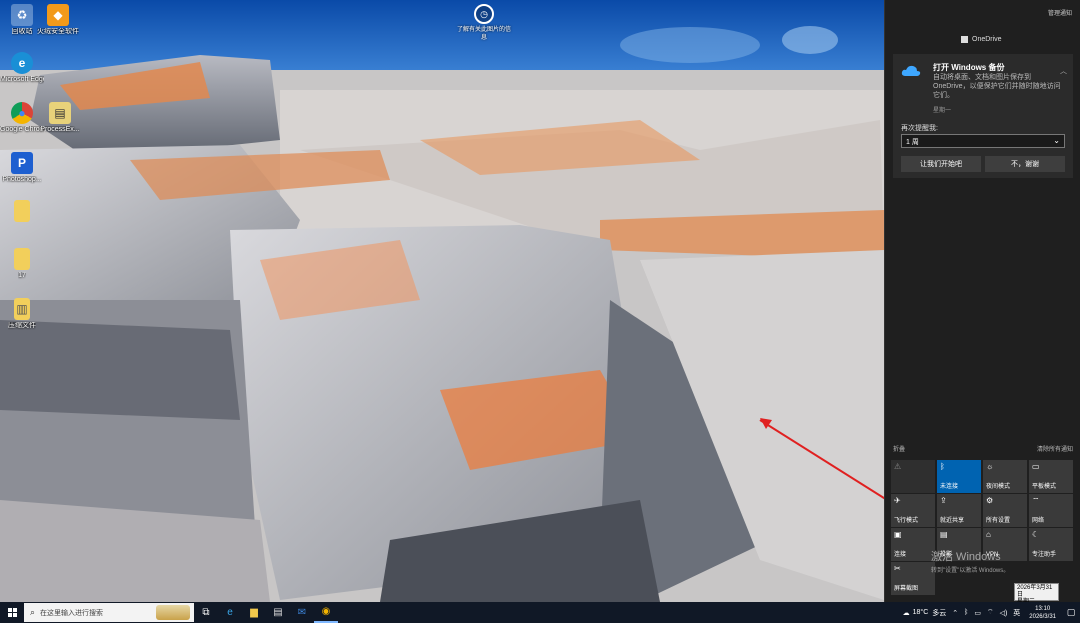  What do you see at coordinates (970, 571) in the screenshot?
I see `activate-windows-subtitle: 转到"设置"以激活 Windows。` at bounding box center [970, 571].